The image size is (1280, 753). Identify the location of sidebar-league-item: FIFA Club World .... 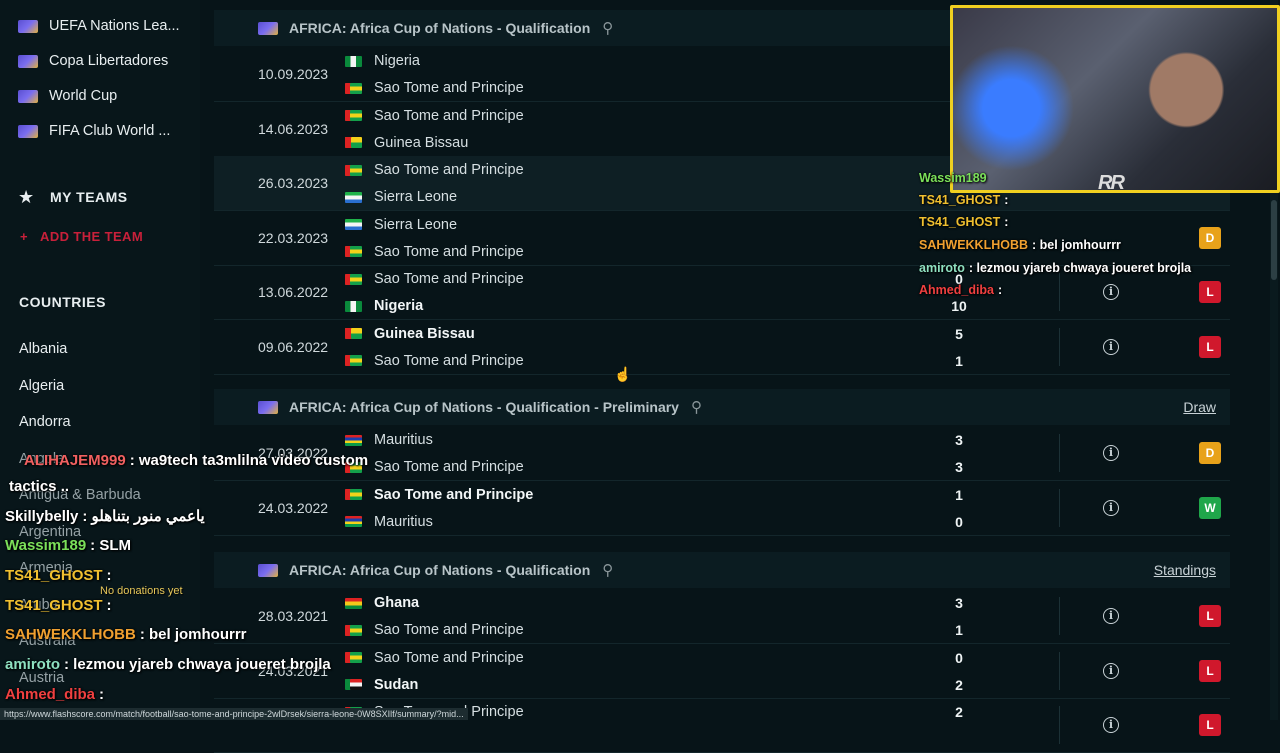
(94, 131).